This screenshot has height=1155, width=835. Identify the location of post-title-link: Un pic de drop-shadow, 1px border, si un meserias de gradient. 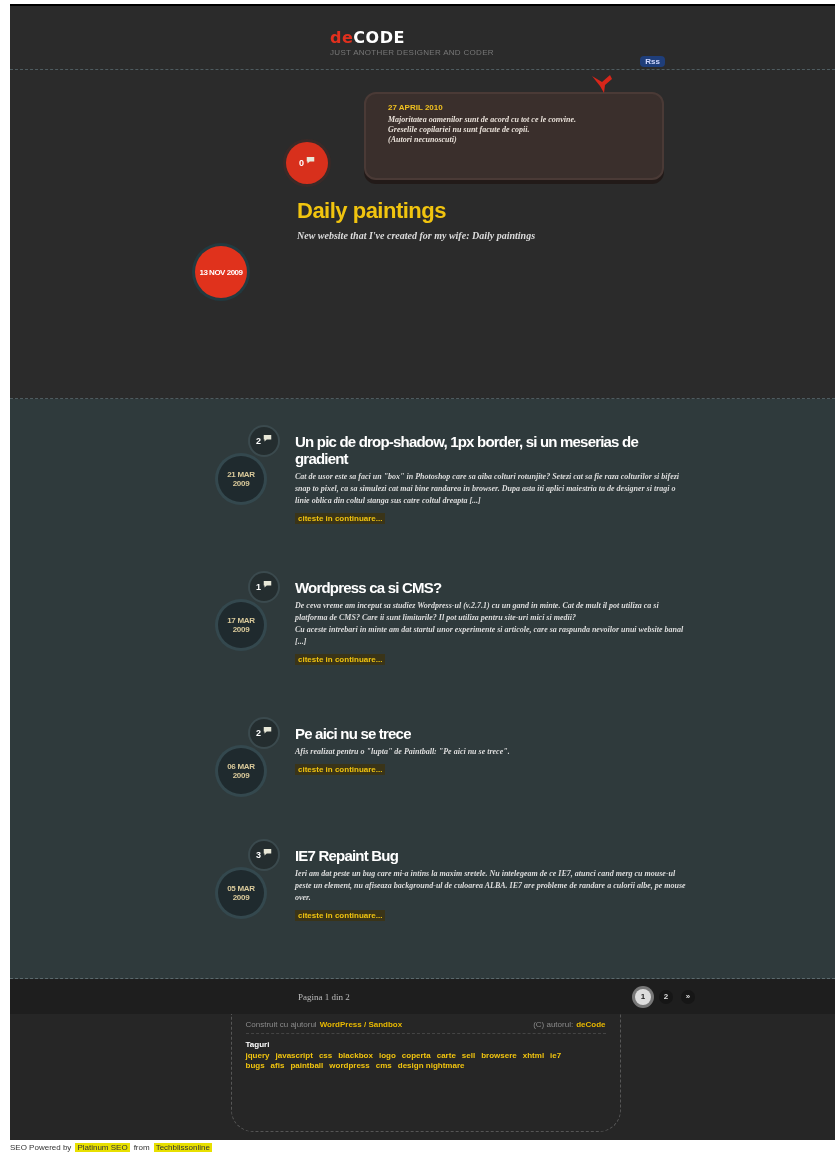
(492, 450).